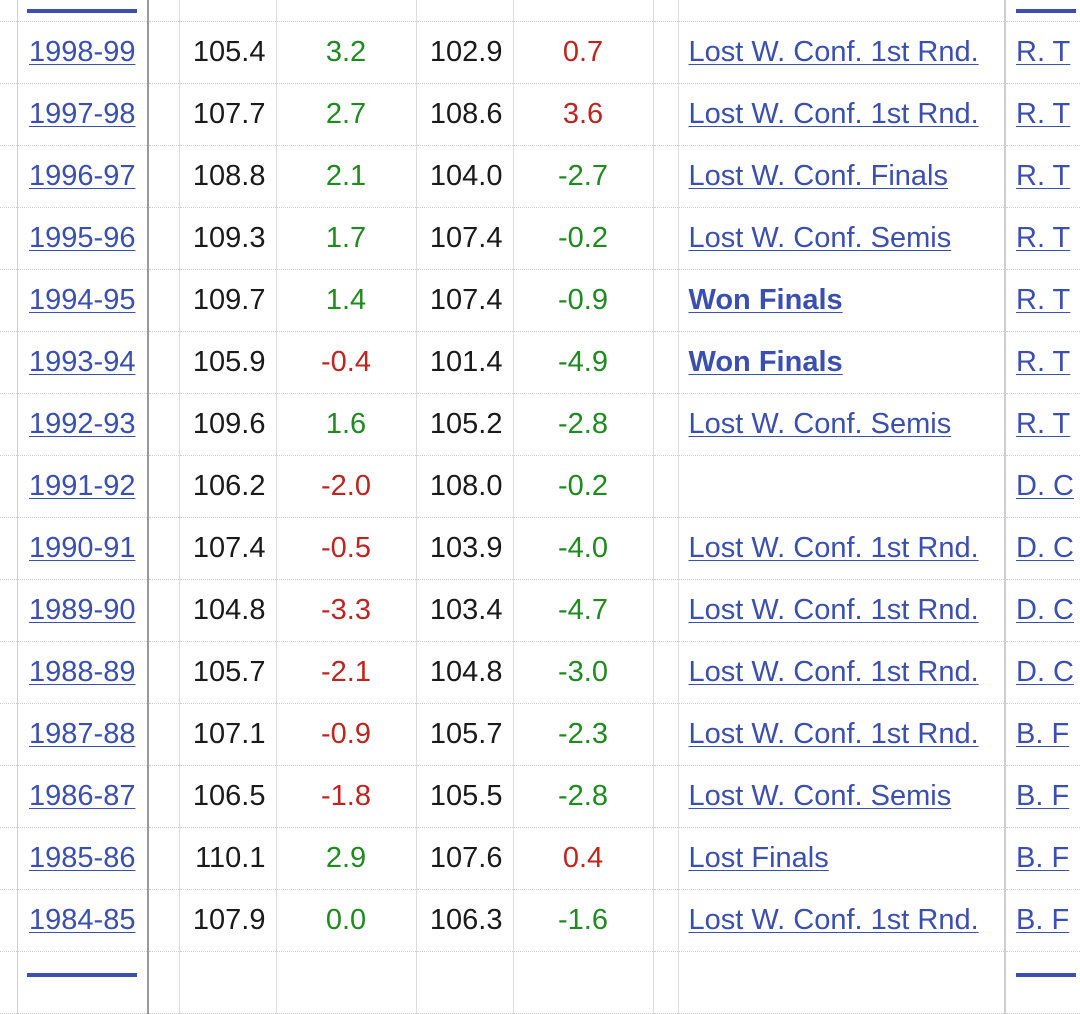 The width and height of the screenshot is (1080, 1014). What do you see at coordinates (346, 176) in the screenshot?
I see `ortg-rel-cell: 2.1` at bounding box center [346, 176].